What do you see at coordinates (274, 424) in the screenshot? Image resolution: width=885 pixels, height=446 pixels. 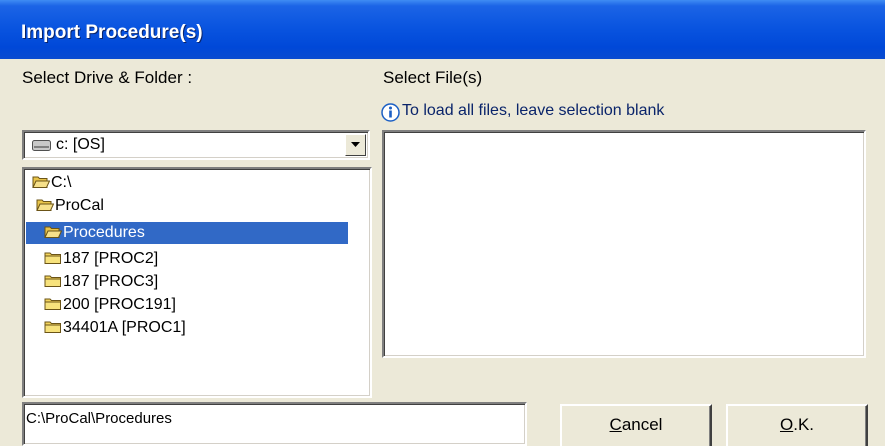 I see `selected-path-field: C:\ProCal\Procedures` at bounding box center [274, 424].